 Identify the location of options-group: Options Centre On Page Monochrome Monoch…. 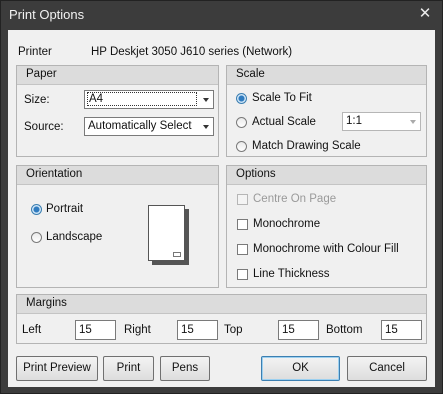
(326, 226).